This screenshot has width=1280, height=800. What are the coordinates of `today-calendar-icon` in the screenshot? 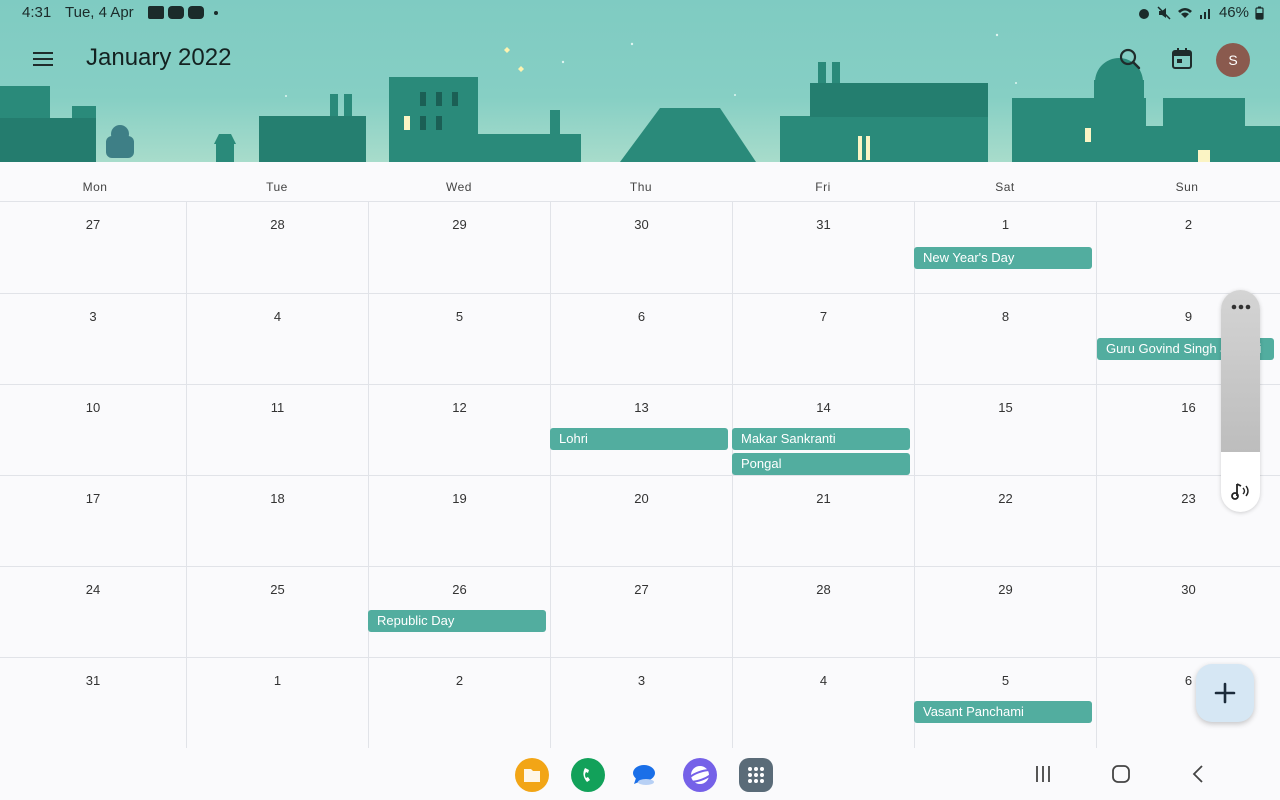 It's located at (1182, 59).